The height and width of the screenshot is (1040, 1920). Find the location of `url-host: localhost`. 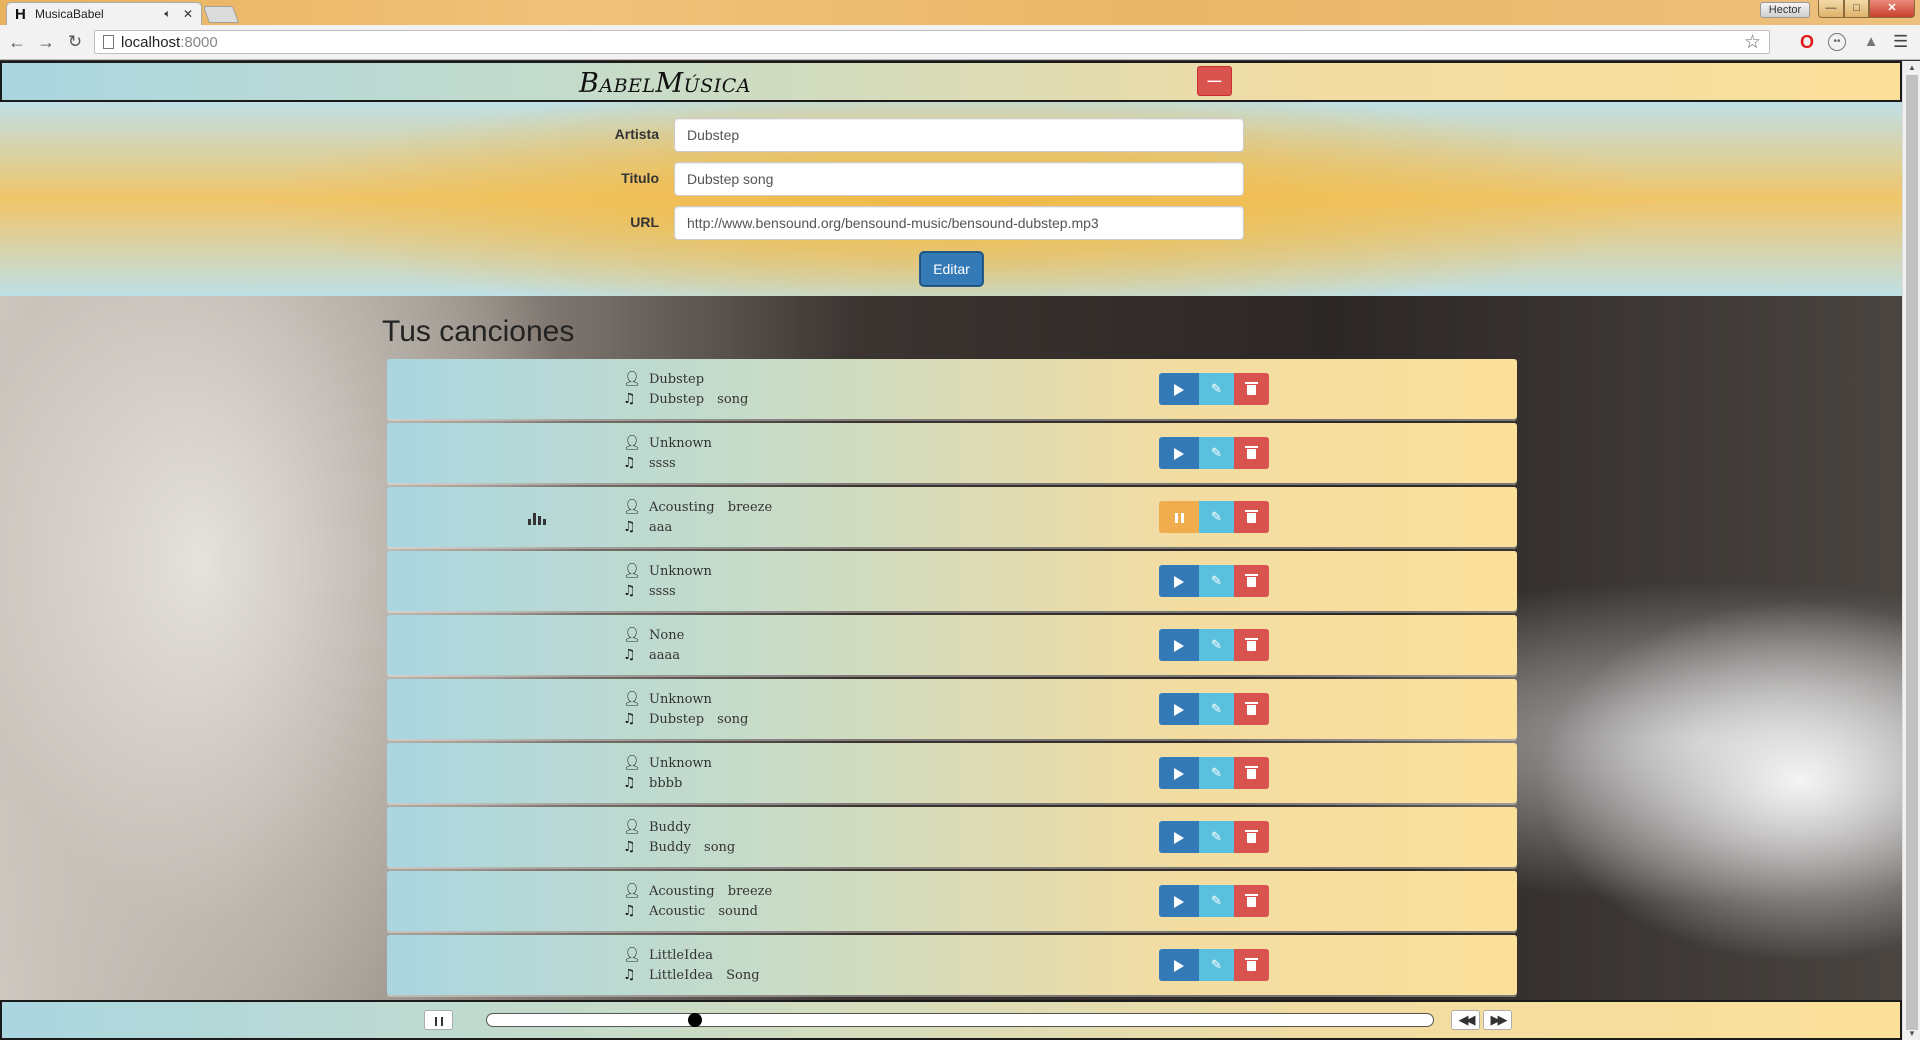

url-host: localhost is located at coordinates (151, 42).